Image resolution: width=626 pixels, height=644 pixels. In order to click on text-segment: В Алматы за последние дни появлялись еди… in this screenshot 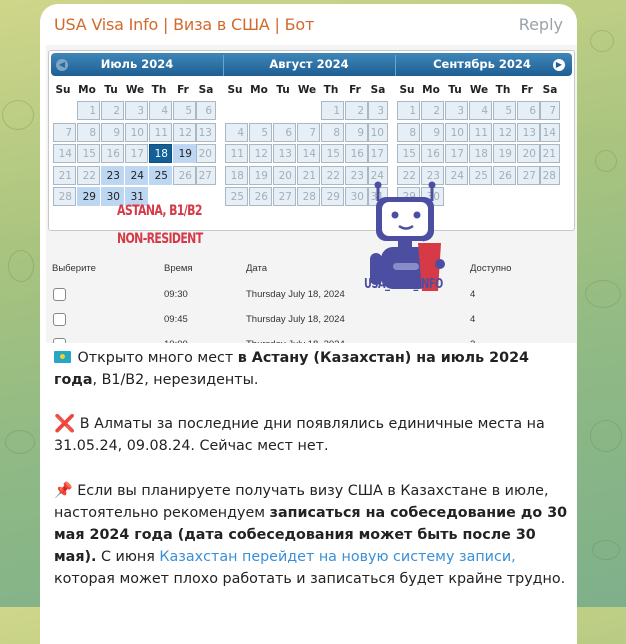, I will do `click(299, 435)`.